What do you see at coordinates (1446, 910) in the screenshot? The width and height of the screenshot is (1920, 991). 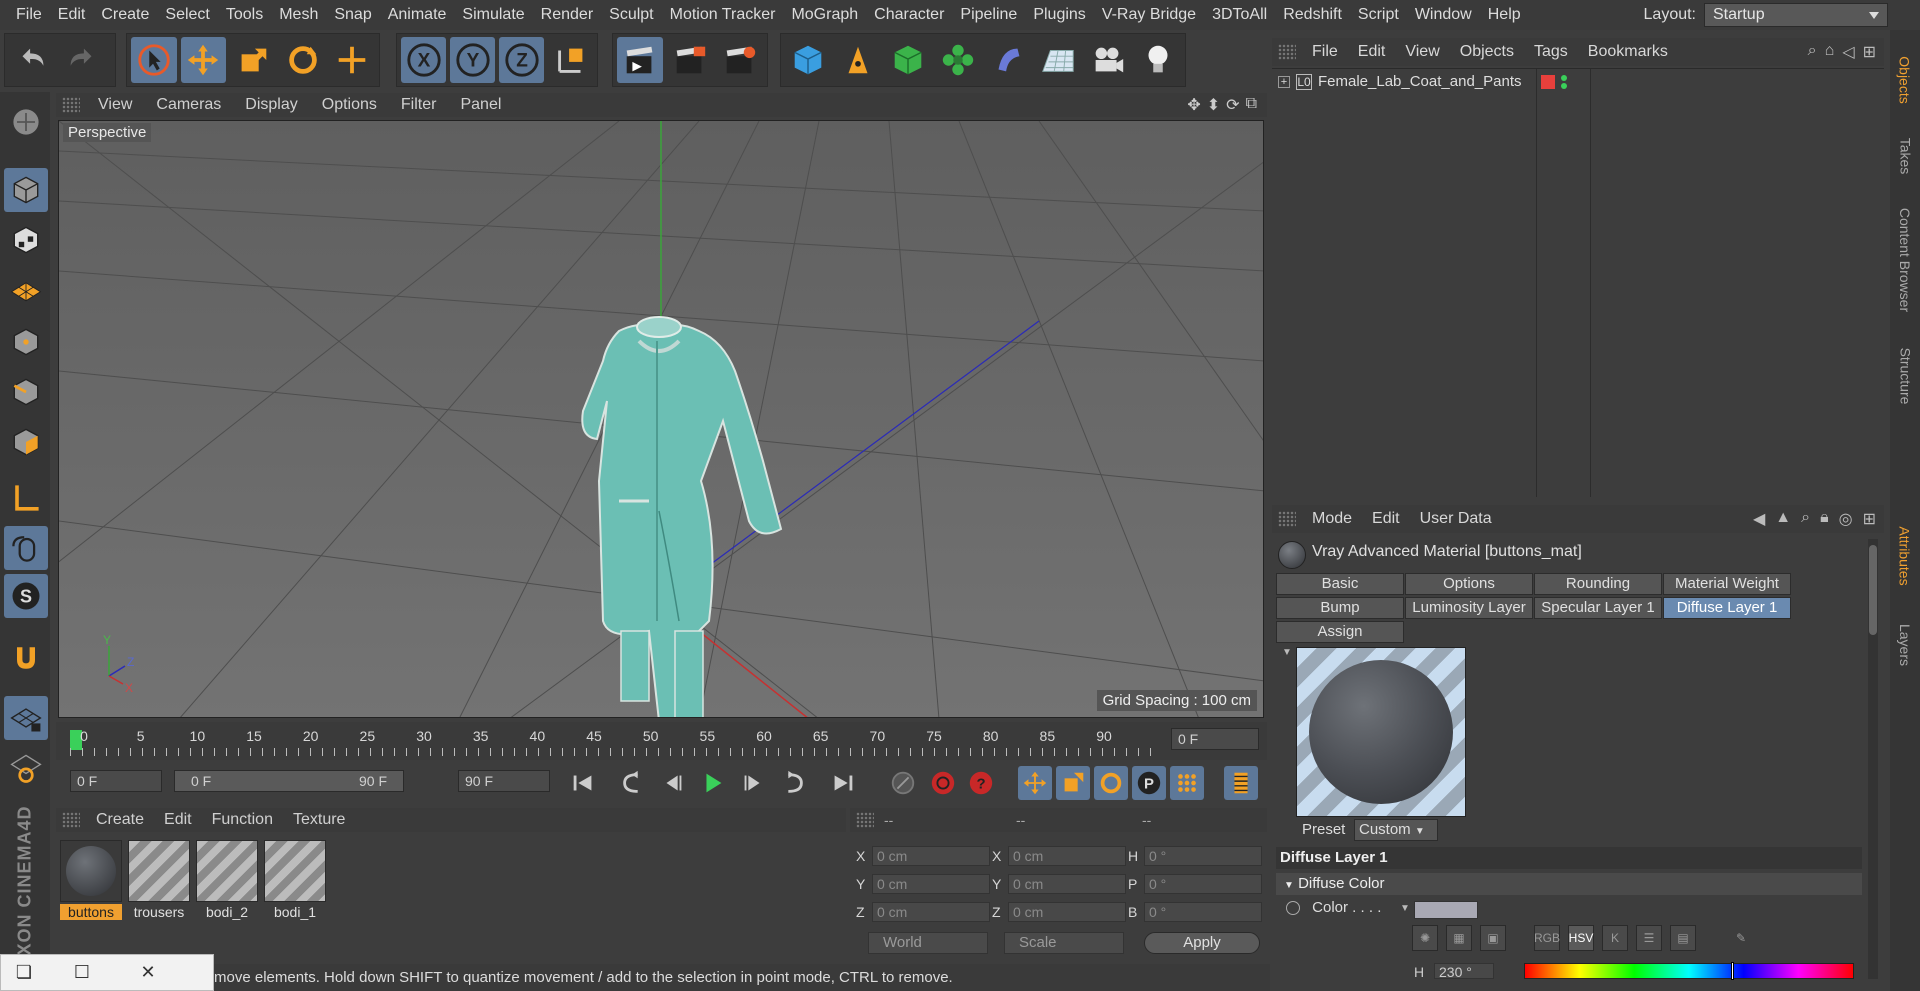 I see `color-swatch` at bounding box center [1446, 910].